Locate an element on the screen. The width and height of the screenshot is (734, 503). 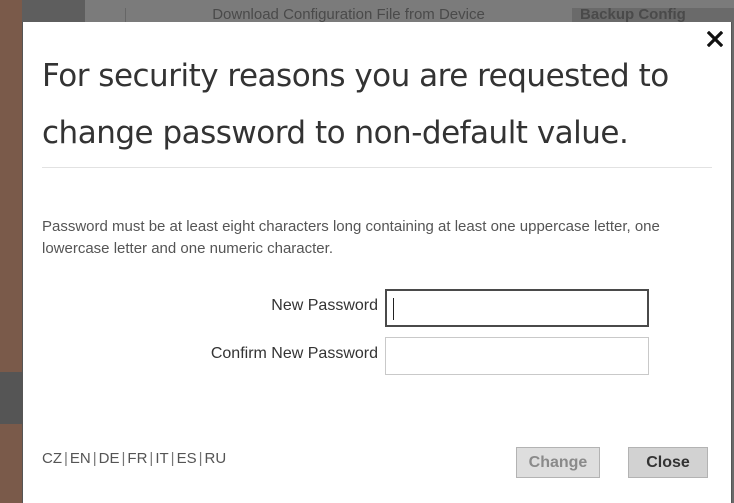
title-divider is located at coordinates (377, 167).